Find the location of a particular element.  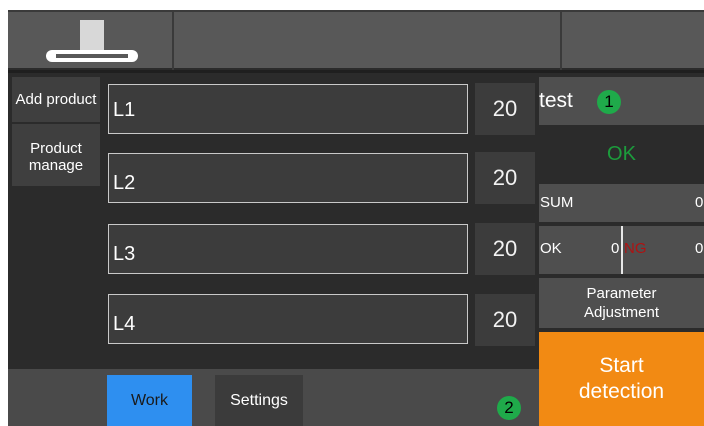

product-manage-label: Product manage is located at coordinates (56, 157).